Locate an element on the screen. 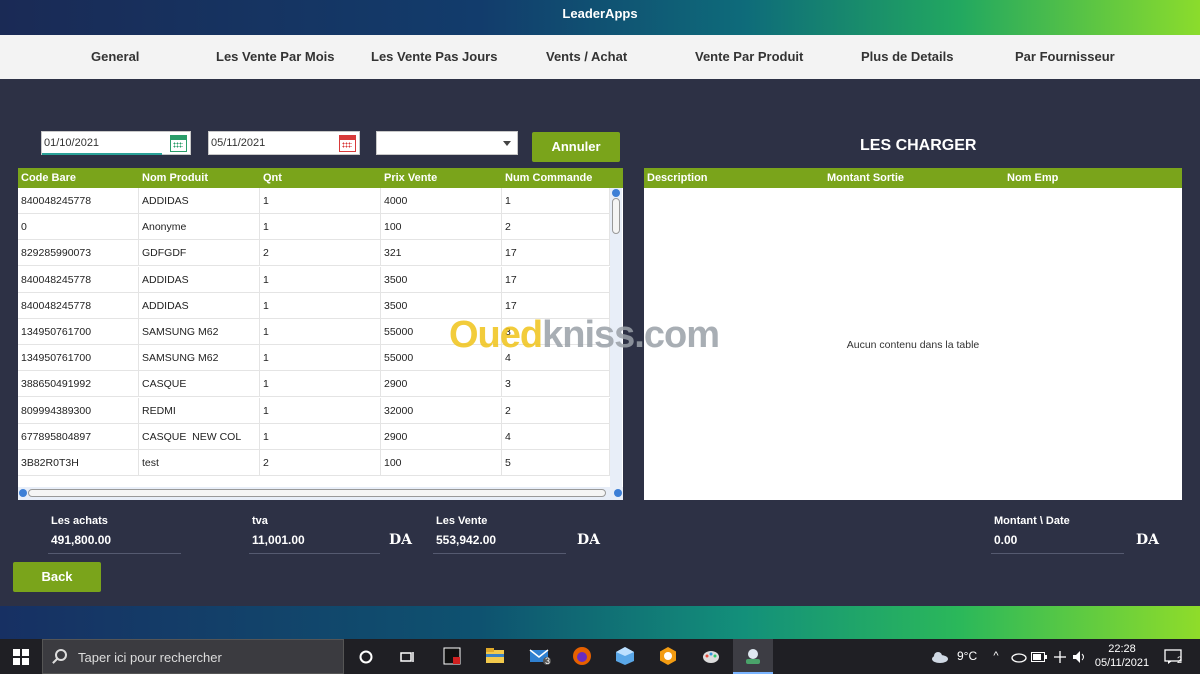 Image resolution: width=1200 pixels, height=674 pixels. watermark-part: kniss.com is located at coordinates (631, 335).